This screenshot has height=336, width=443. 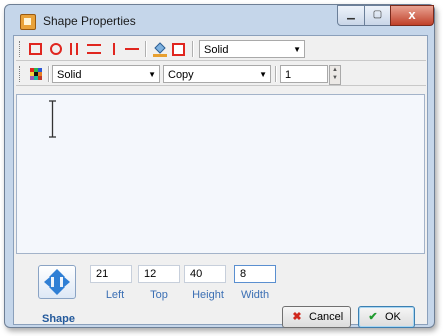 What do you see at coordinates (89, 21) in the screenshot?
I see `window-title: Shape Properties` at bounding box center [89, 21].